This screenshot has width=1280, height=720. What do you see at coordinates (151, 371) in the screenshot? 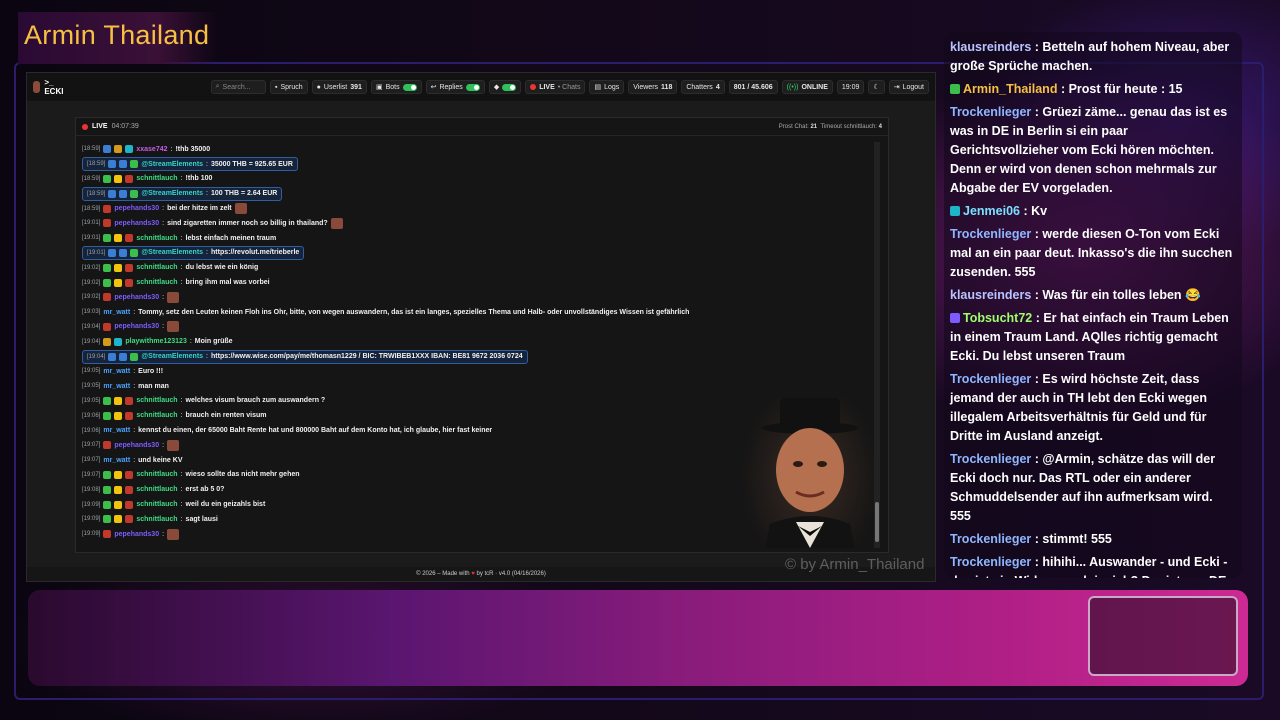
I see `message-text: Euro !!!` at bounding box center [151, 371].